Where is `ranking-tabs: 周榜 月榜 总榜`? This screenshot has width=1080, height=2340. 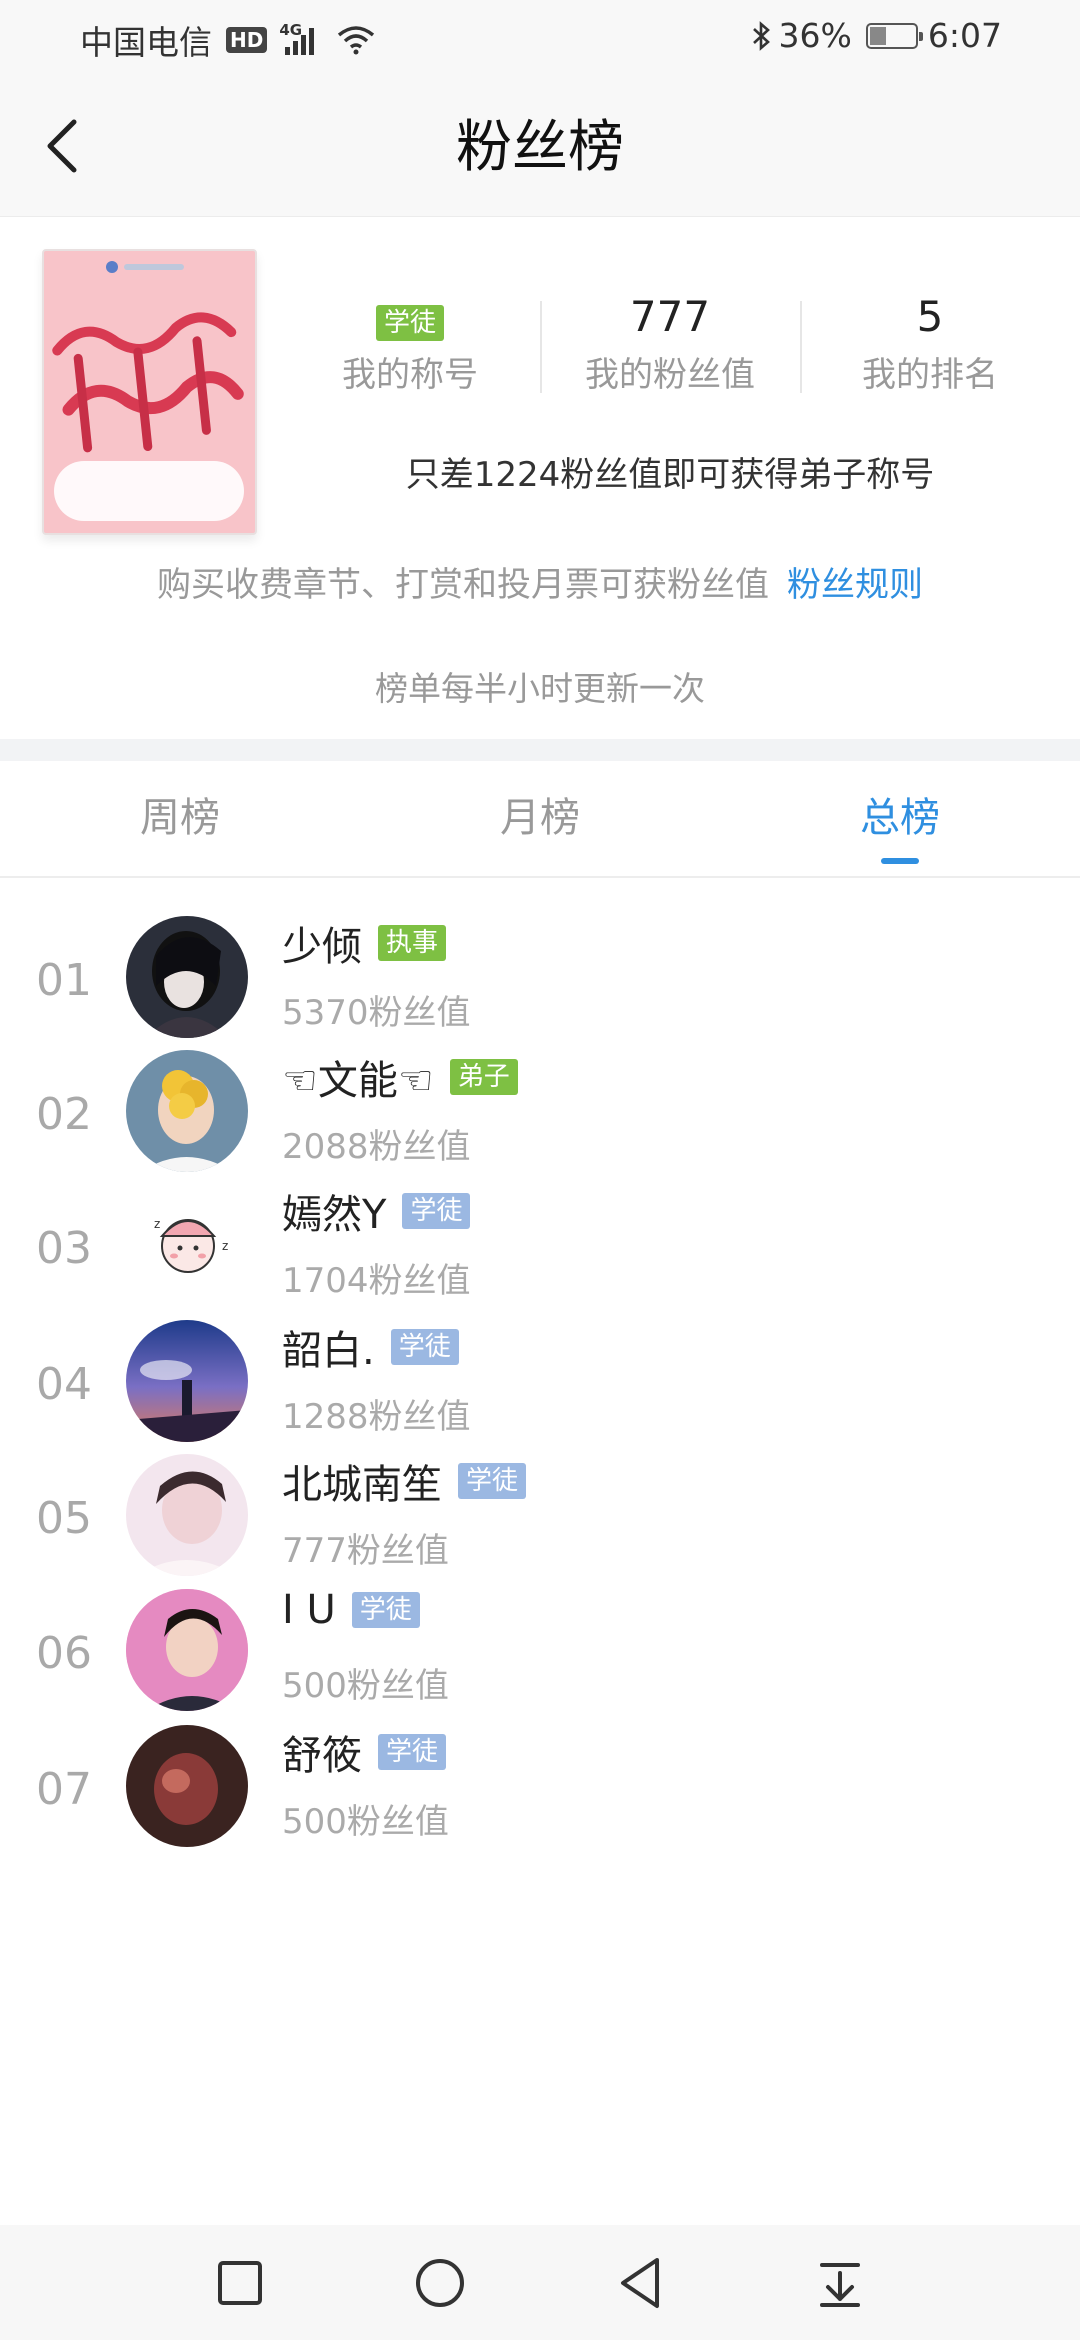 ranking-tabs: 周榜 月榜 总榜 is located at coordinates (540, 819).